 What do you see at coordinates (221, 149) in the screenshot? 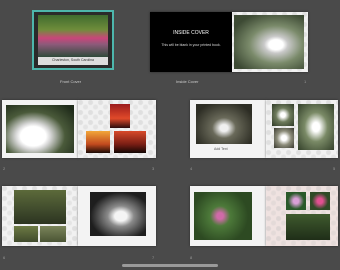
I see `page-4-caption: Add Text` at bounding box center [221, 149].